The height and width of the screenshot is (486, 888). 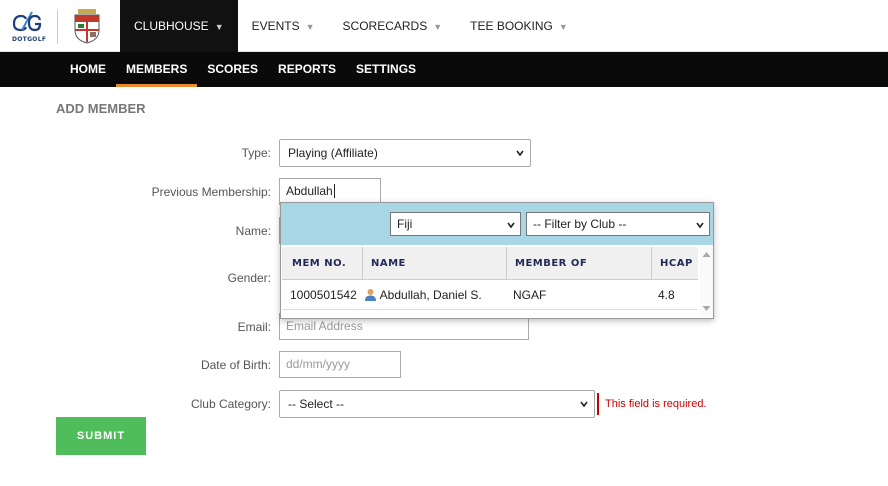 What do you see at coordinates (256, 153) in the screenshot?
I see `type-label: Type:` at bounding box center [256, 153].